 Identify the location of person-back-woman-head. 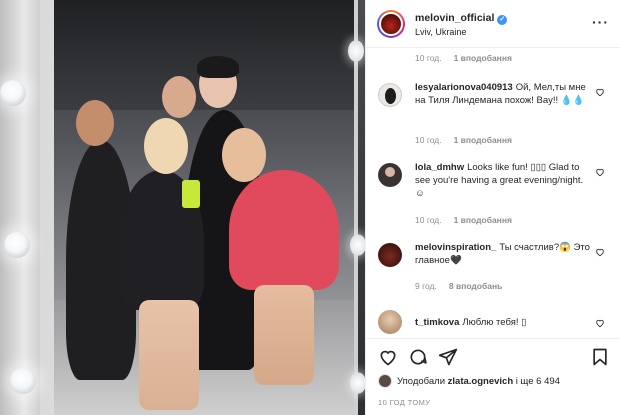
(179, 97).